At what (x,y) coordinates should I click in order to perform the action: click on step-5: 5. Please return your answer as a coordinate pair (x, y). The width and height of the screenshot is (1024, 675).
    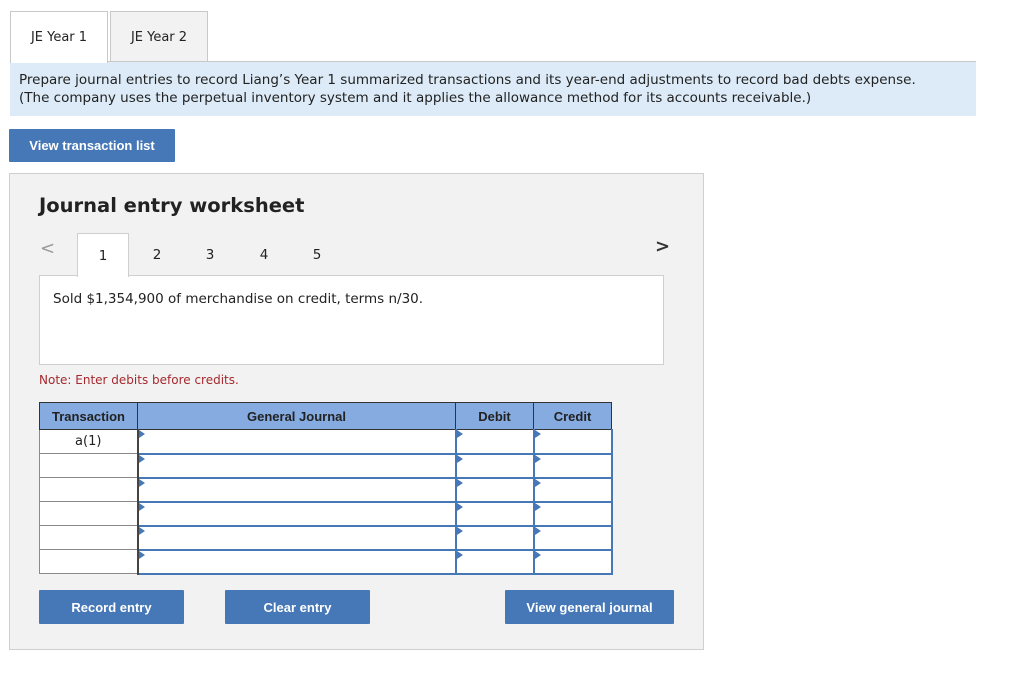
    Looking at the image, I should click on (317, 254).